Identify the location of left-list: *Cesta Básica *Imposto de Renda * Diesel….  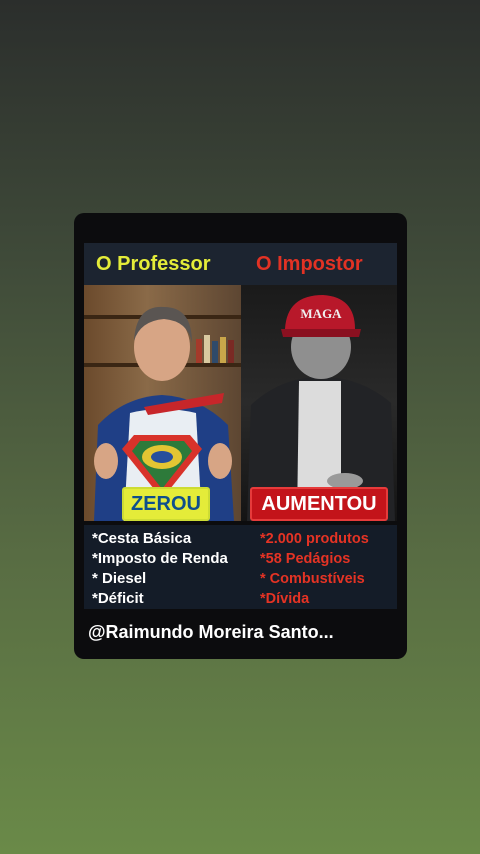
(160, 569).